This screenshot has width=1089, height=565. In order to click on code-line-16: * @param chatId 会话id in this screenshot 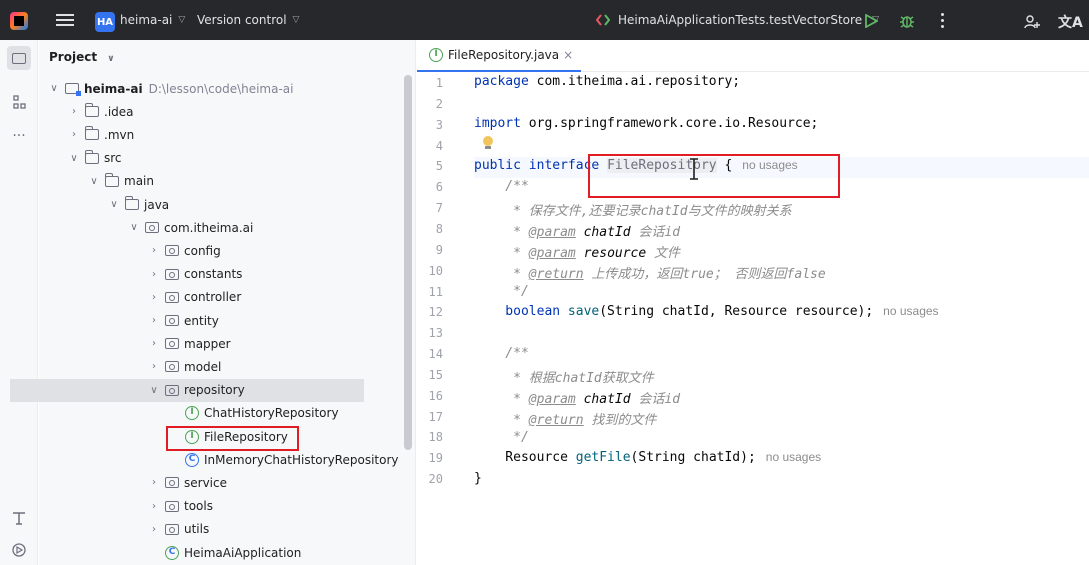, I will do `click(577, 397)`.